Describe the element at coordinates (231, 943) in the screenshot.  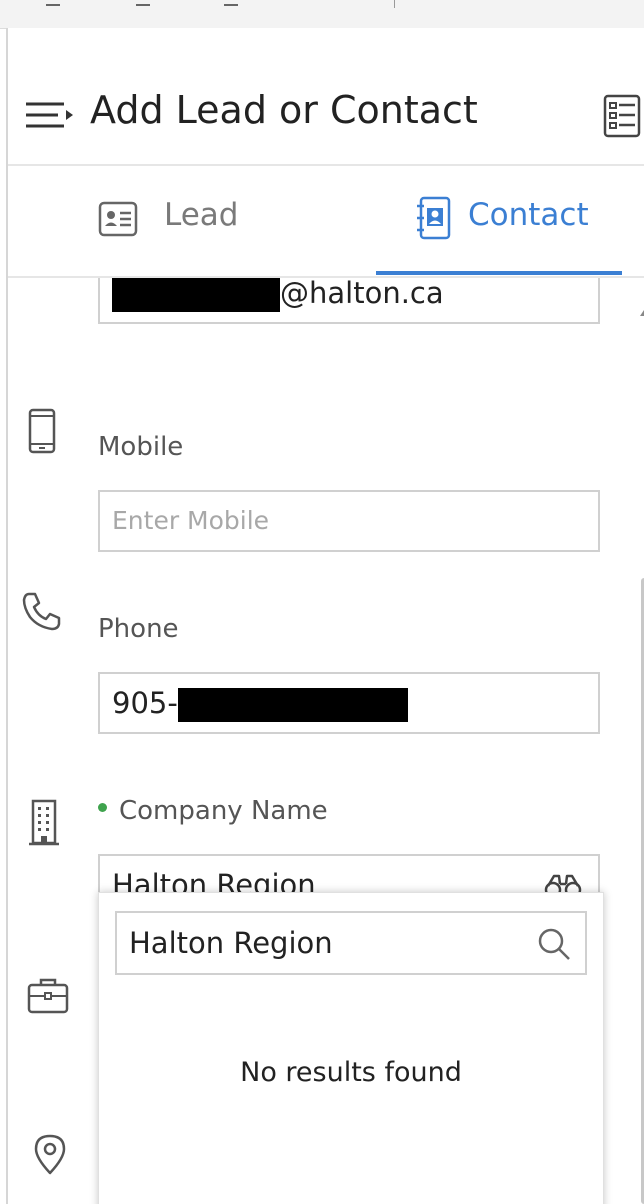
I see `company-lookup-search-value: Halton Region` at that location.